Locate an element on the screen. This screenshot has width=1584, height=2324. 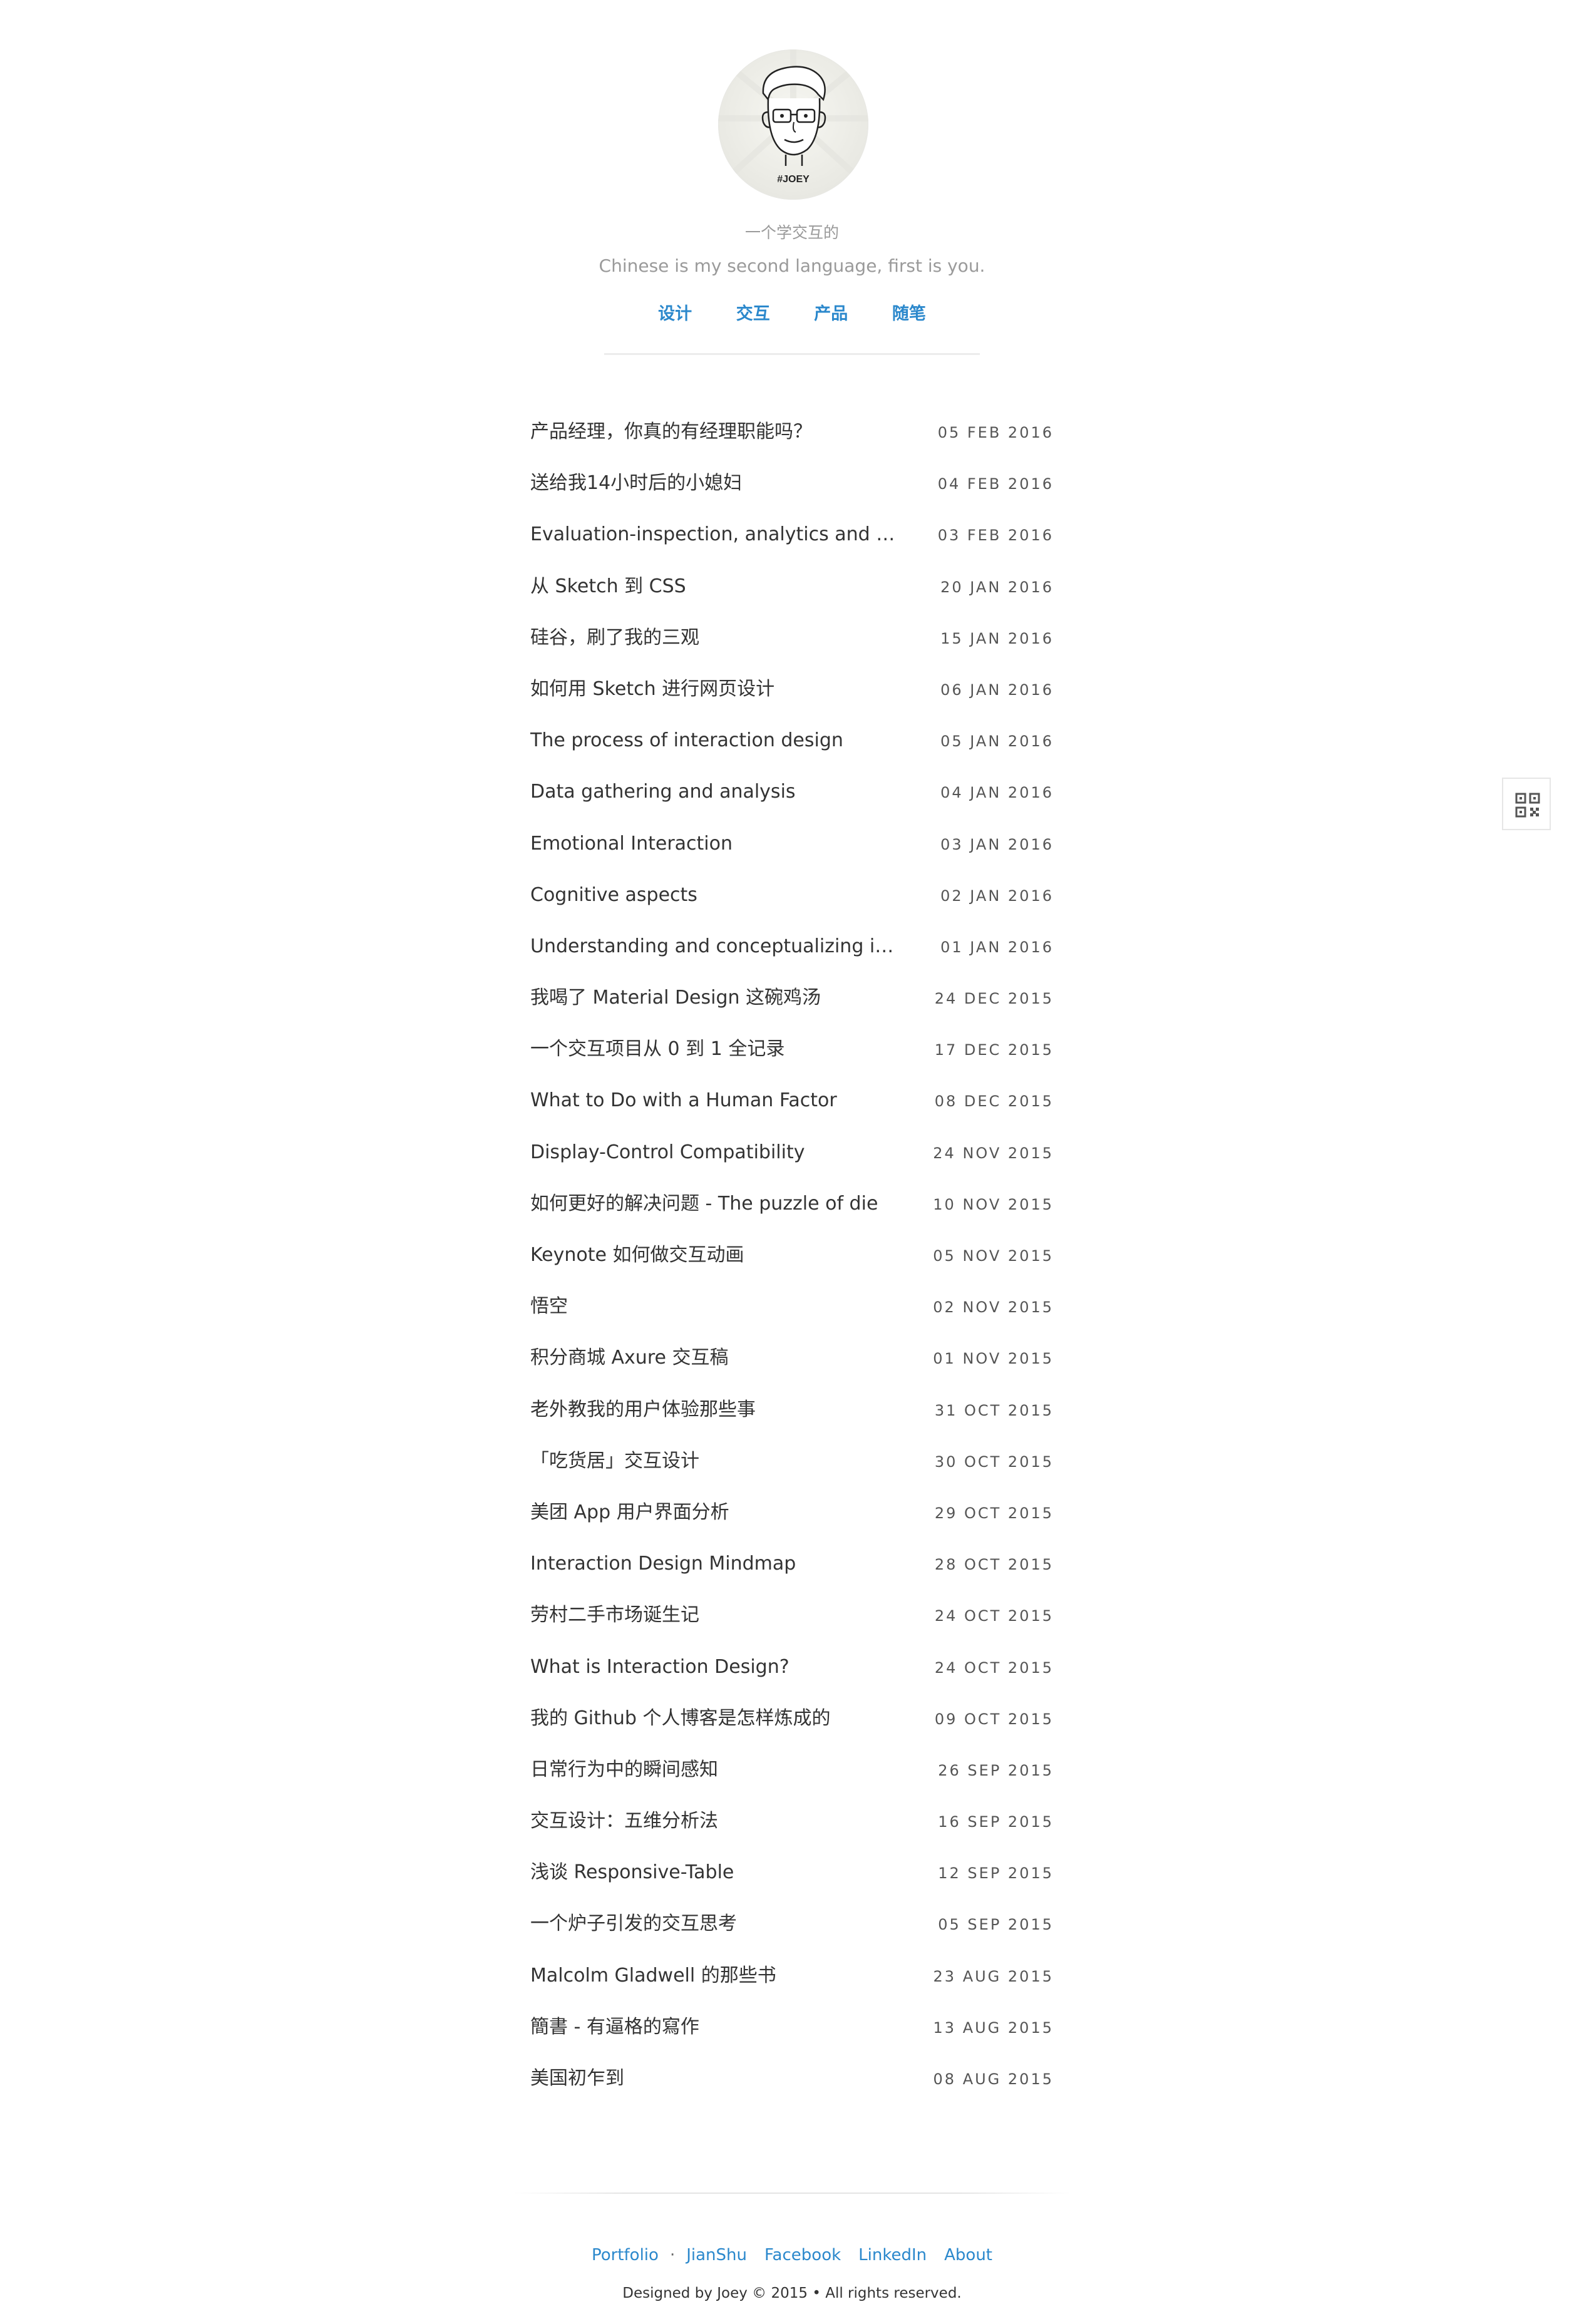
qr-code-button is located at coordinates (1526, 804).